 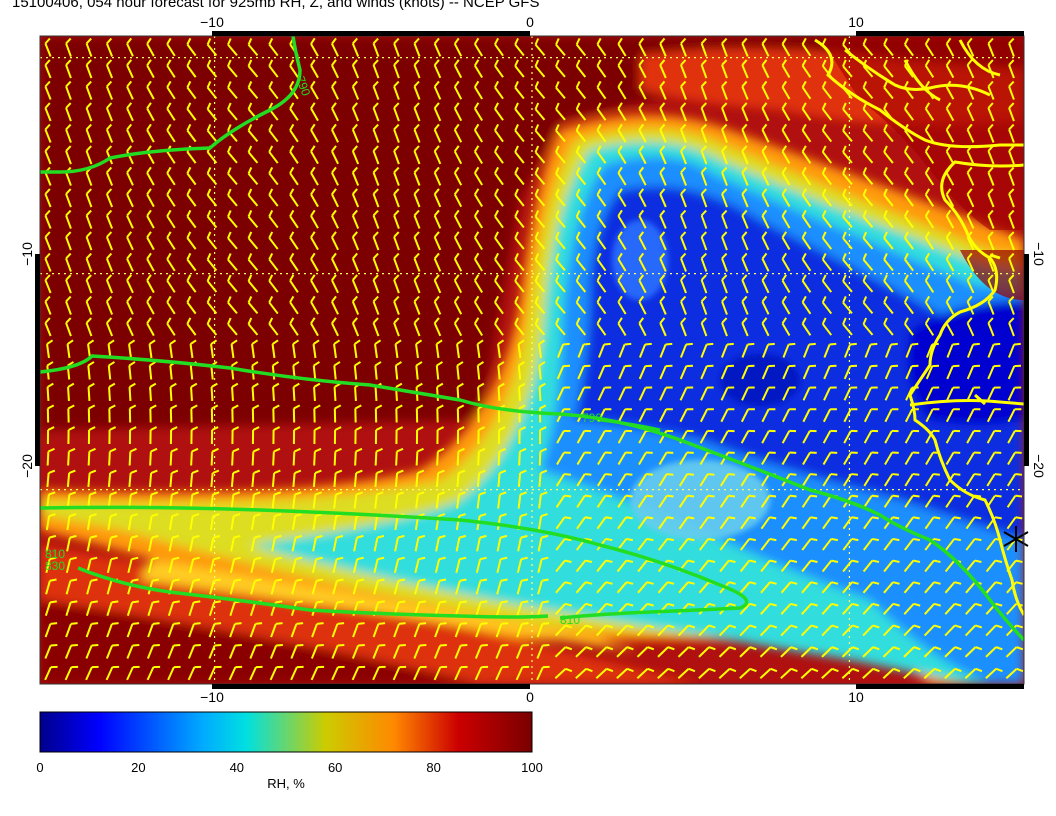 I want to click on right-lat-tick: −20, so click(x=1039, y=466).